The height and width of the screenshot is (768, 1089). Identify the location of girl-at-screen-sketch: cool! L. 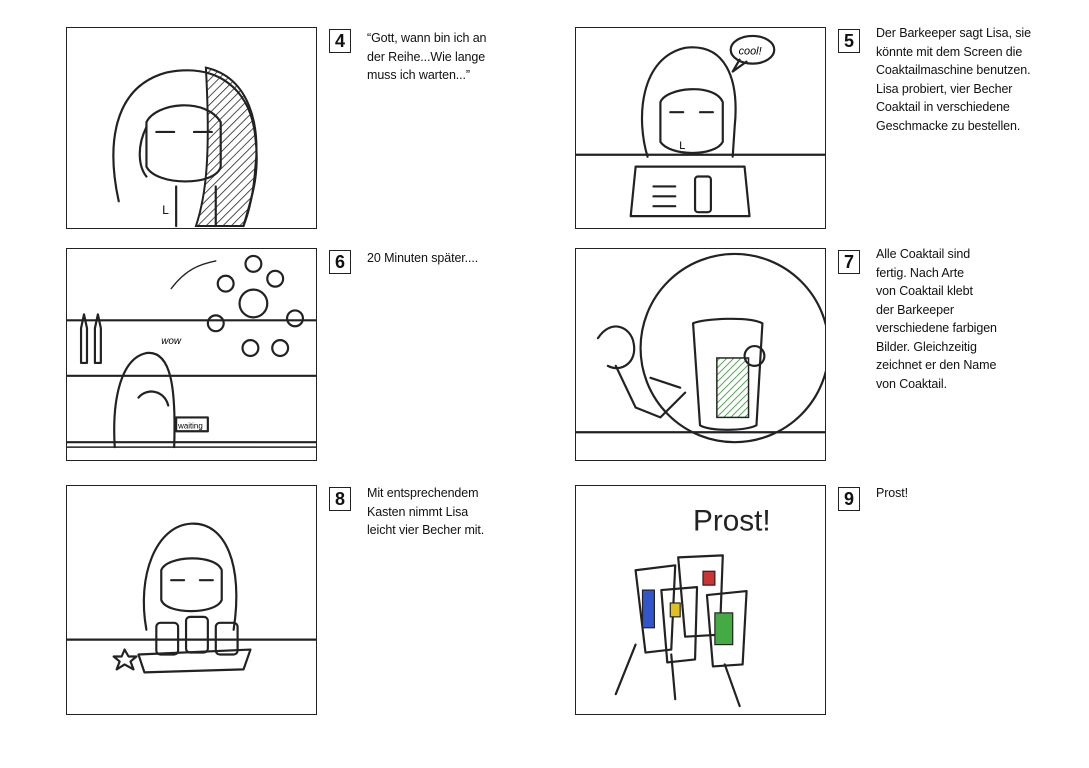
(700, 126).